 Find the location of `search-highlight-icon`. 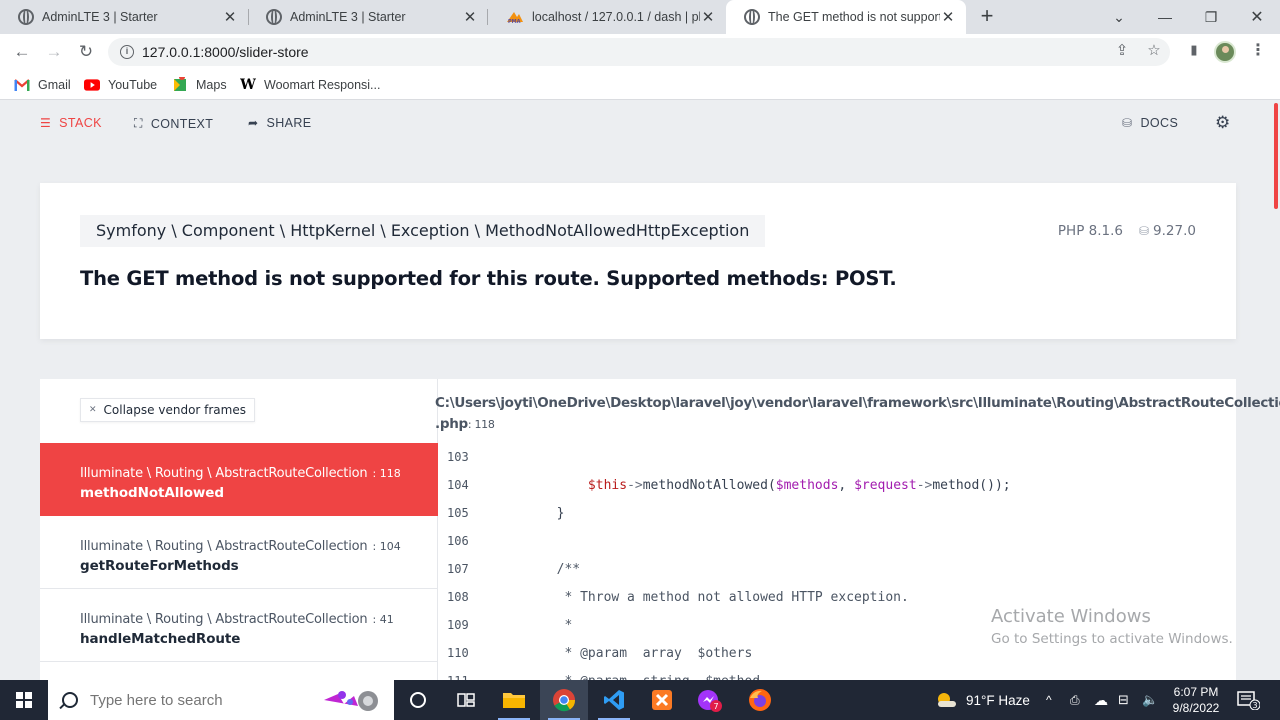

search-highlight-icon is located at coordinates (351, 701).